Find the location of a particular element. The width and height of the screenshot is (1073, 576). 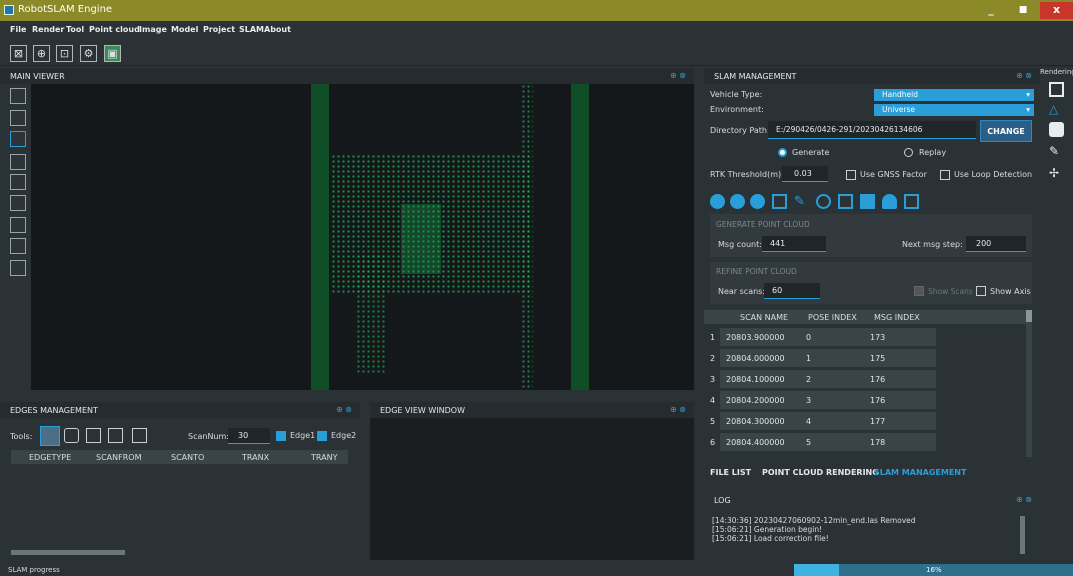

environment-value: Universe is located at coordinates (898, 109).